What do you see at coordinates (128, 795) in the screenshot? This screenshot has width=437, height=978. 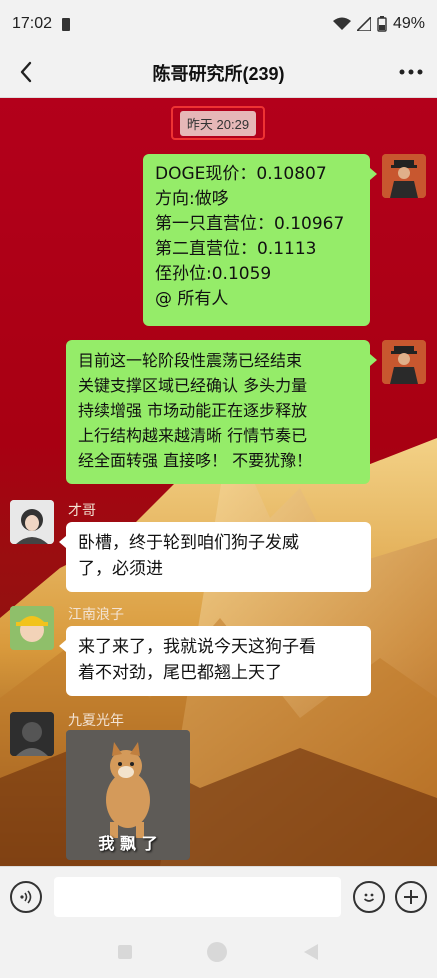 I see `sticker-image: 我 飘 了` at bounding box center [128, 795].